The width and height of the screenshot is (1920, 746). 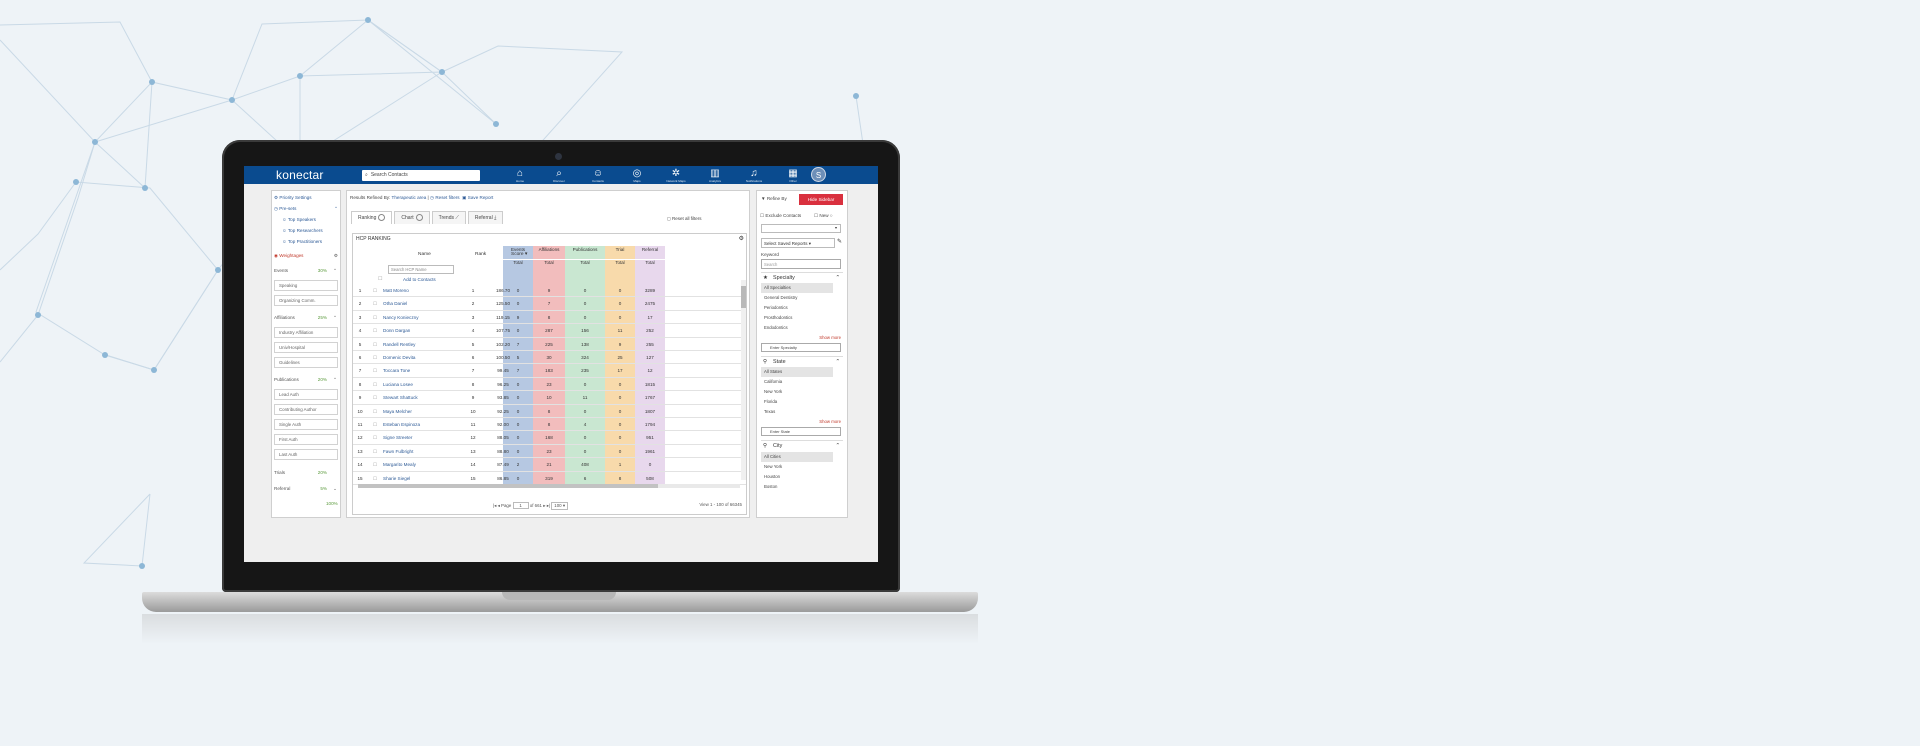 I want to click on first-page-button: |◂, so click(x=494, y=505).